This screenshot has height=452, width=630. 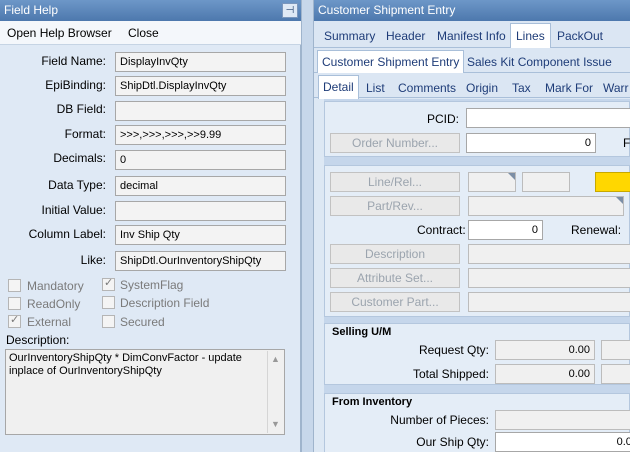 I want to click on systemflag-label: SystemFlag, so click(x=152, y=285).